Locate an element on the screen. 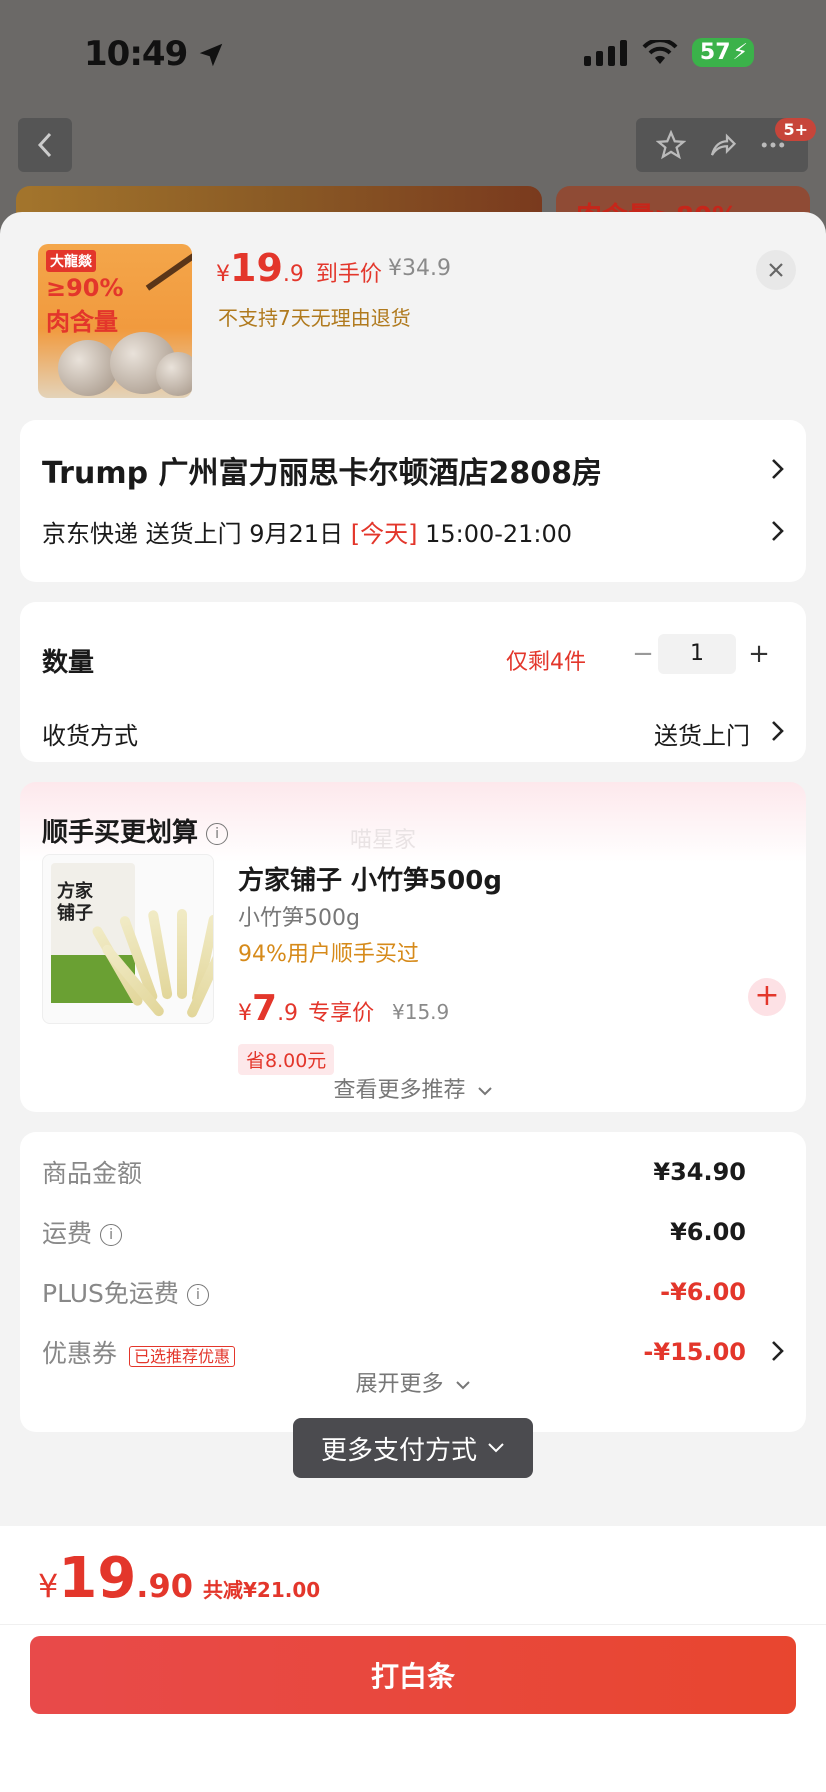 The image size is (826, 1792). original-price: ¥34.9 is located at coordinates (419, 268).